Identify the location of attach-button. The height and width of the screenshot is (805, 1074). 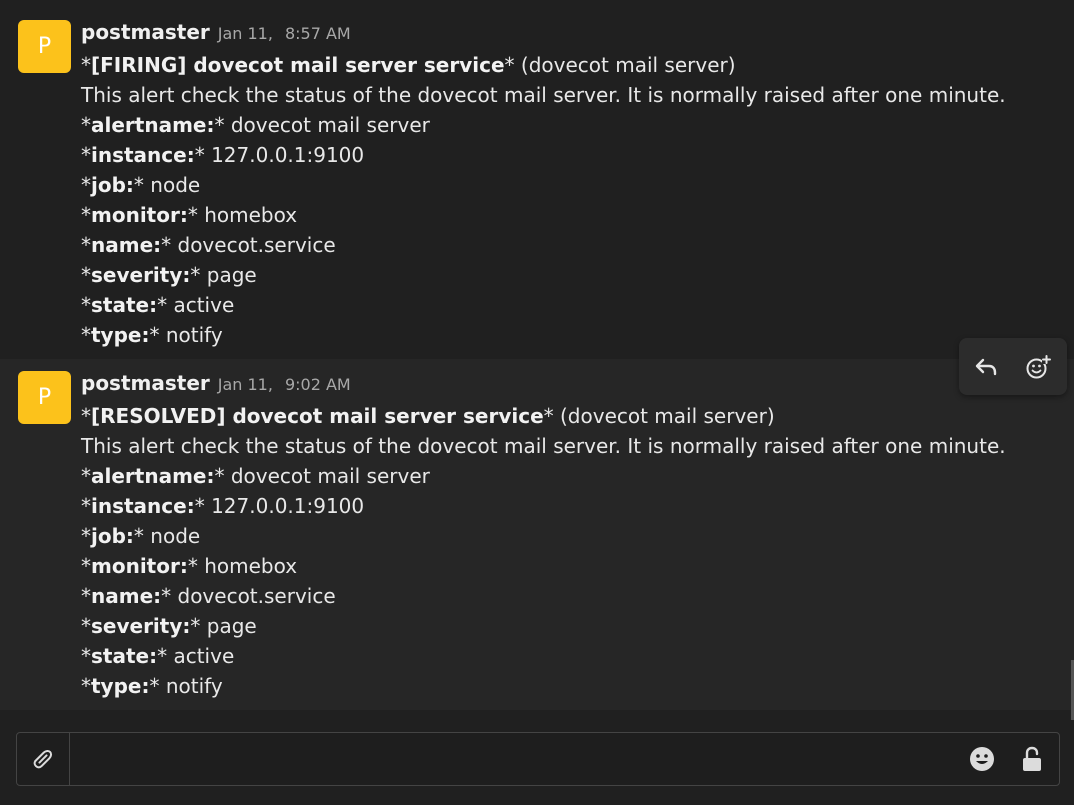
(43, 759).